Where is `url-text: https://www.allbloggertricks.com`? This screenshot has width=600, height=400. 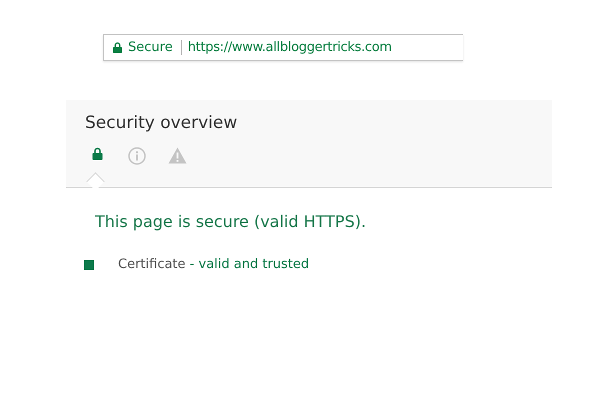
url-text: https://www.allbloggertricks.com is located at coordinates (290, 47).